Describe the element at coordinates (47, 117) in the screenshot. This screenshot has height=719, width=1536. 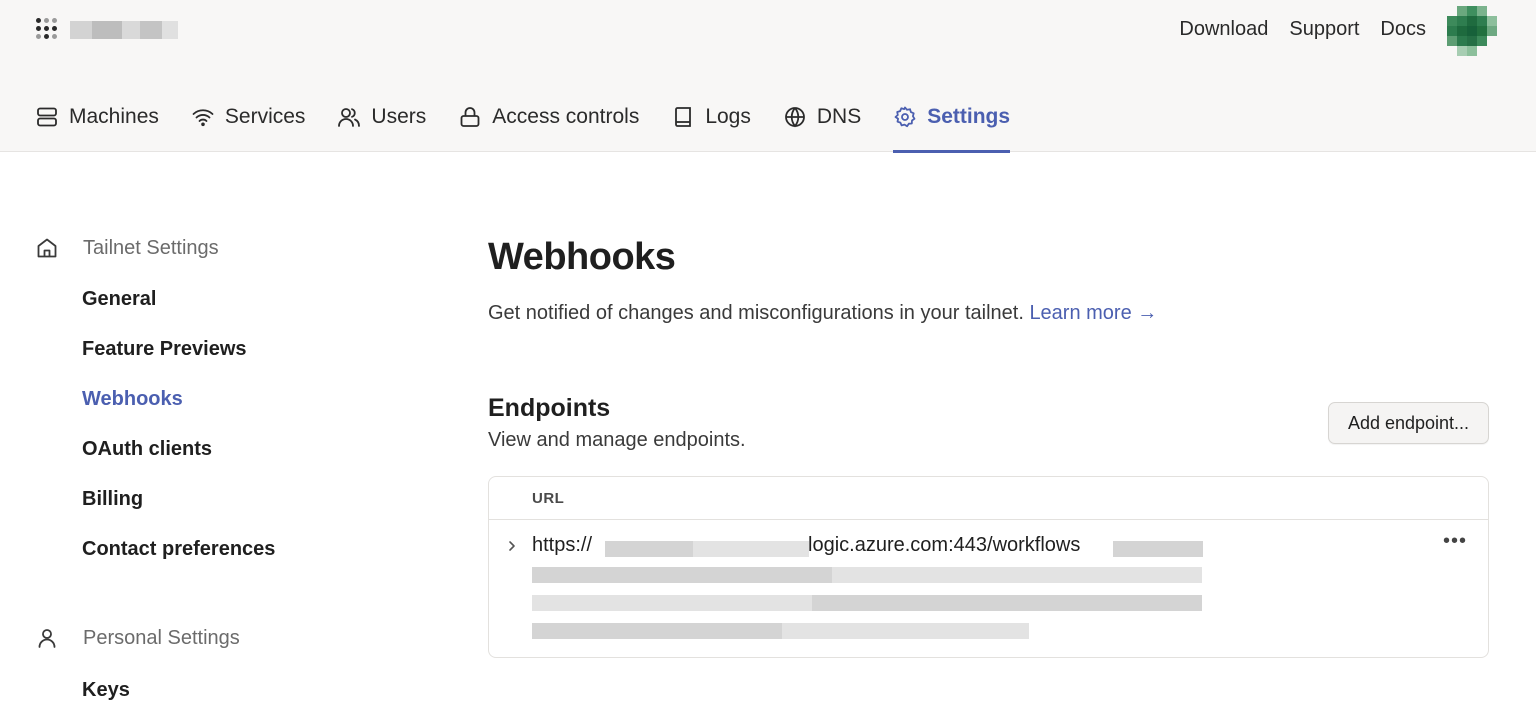
I see `server-icon` at that location.